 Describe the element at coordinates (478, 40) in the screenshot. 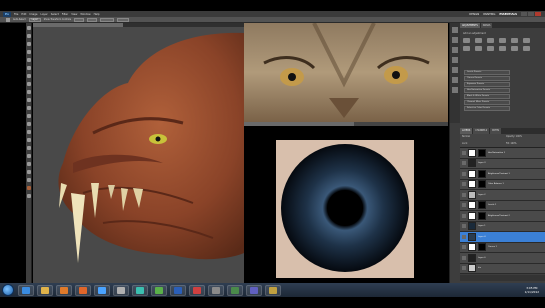

I see `levels-icon` at that location.